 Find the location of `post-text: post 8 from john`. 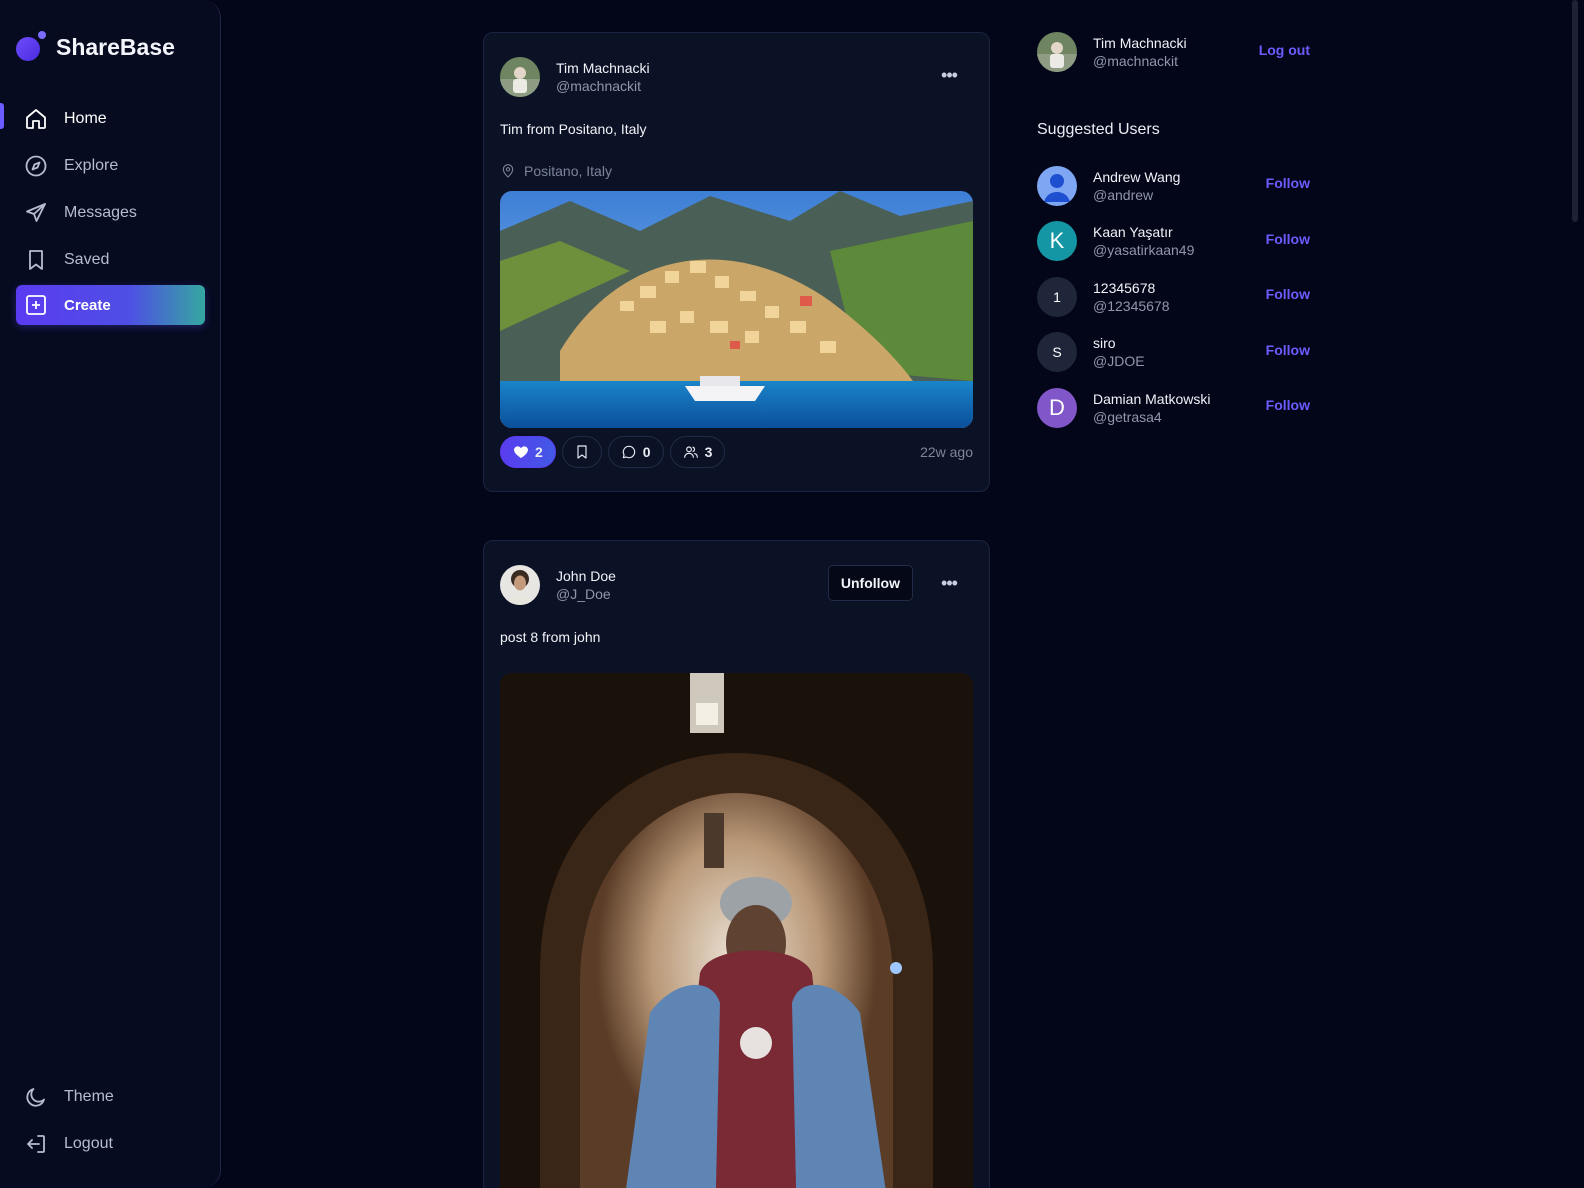

post-text: post 8 from john is located at coordinates (550, 637).